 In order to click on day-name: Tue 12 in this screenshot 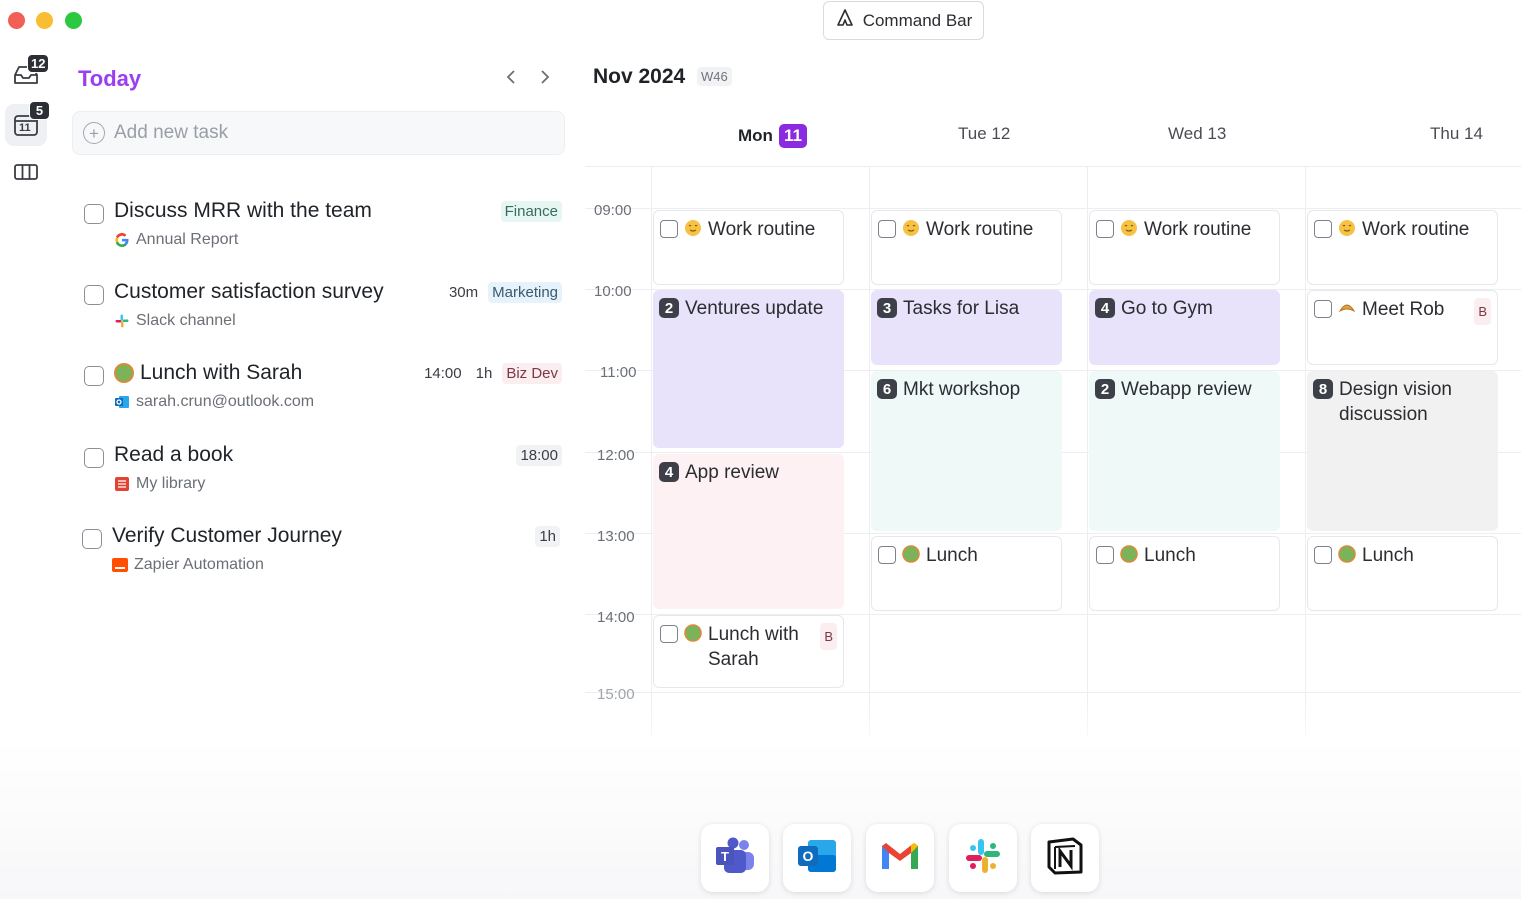, I will do `click(984, 133)`.